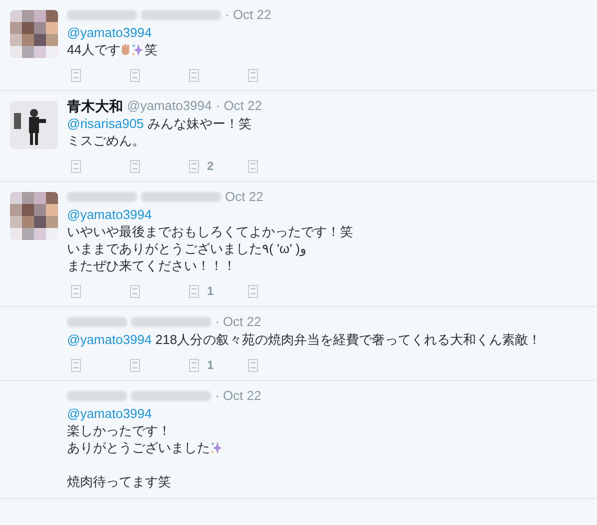  What do you see at coordinates (244, 197) in the screenshot?
I see `tweet-date: Oct 22` at bounding box center [244, 197].